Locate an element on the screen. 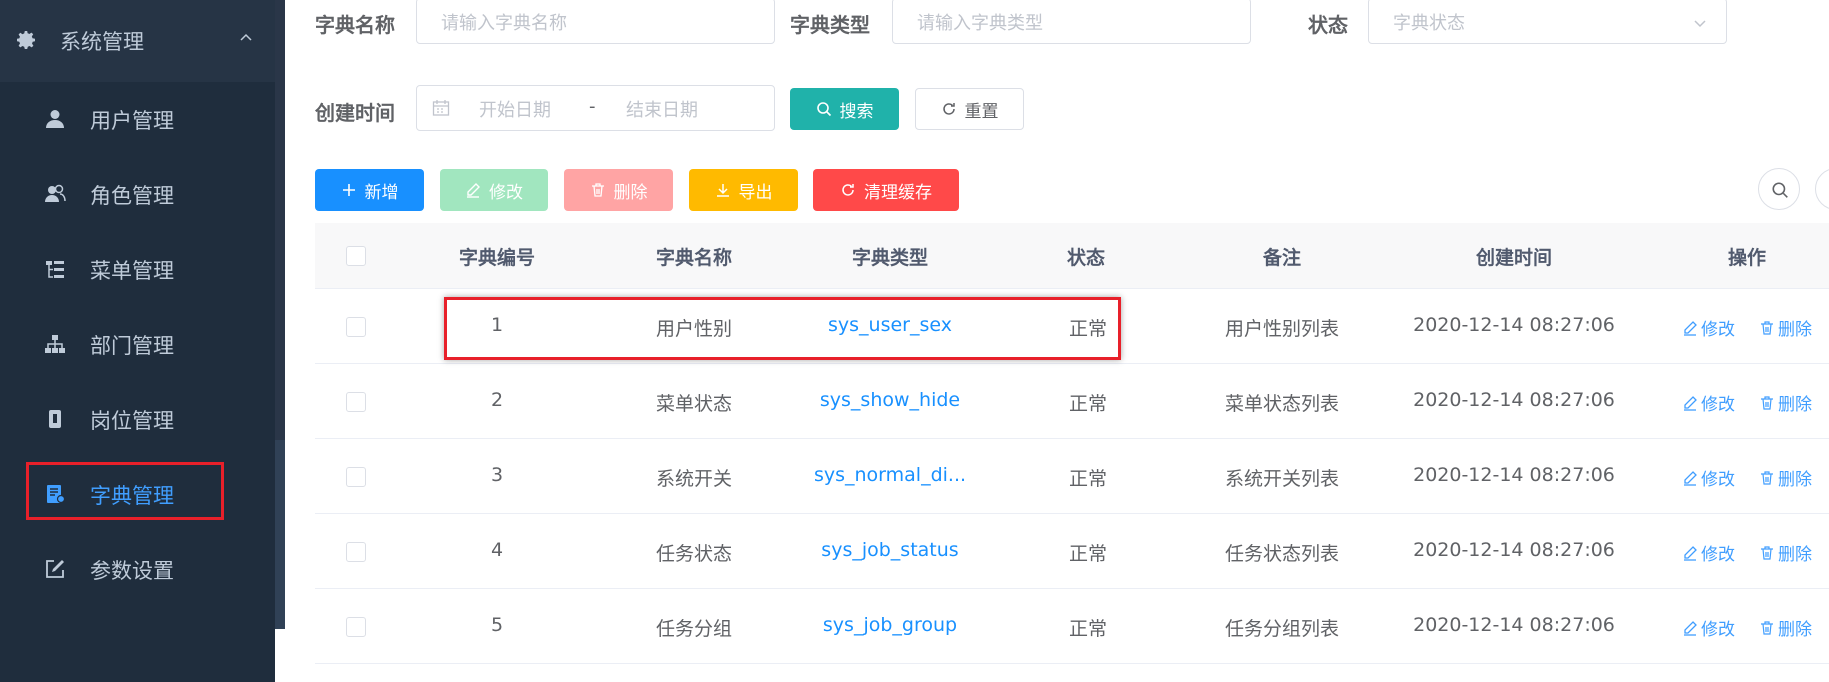 This screenshot has height=682, width=1829. sidebar-item-params: 参数设置 is located at coordinates (137, 569).